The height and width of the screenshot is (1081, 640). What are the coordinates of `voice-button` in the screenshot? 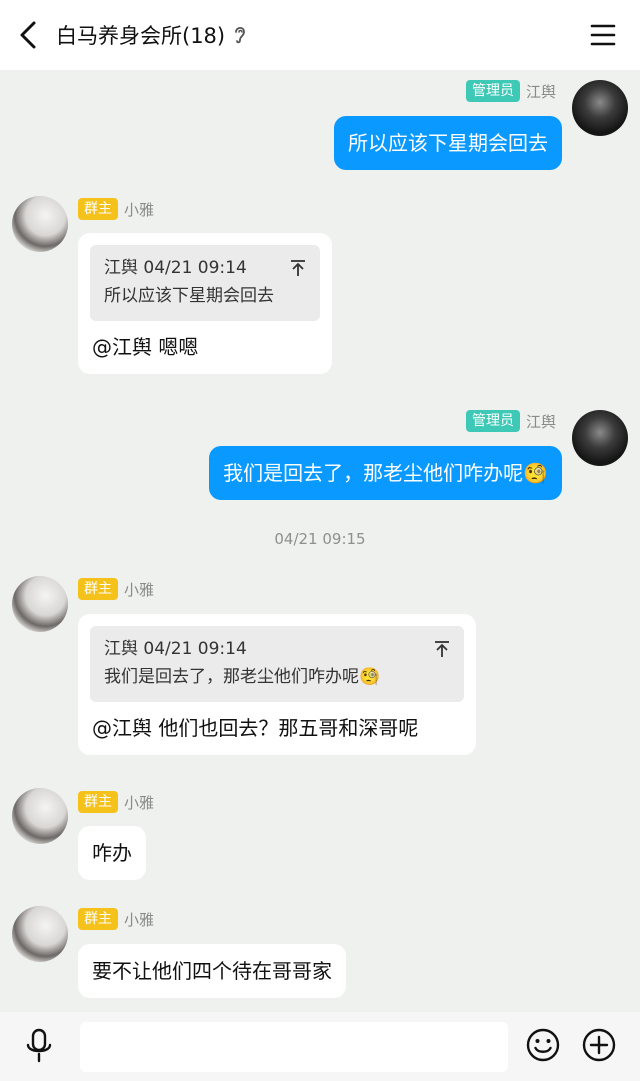 It's located at (39, 1046).